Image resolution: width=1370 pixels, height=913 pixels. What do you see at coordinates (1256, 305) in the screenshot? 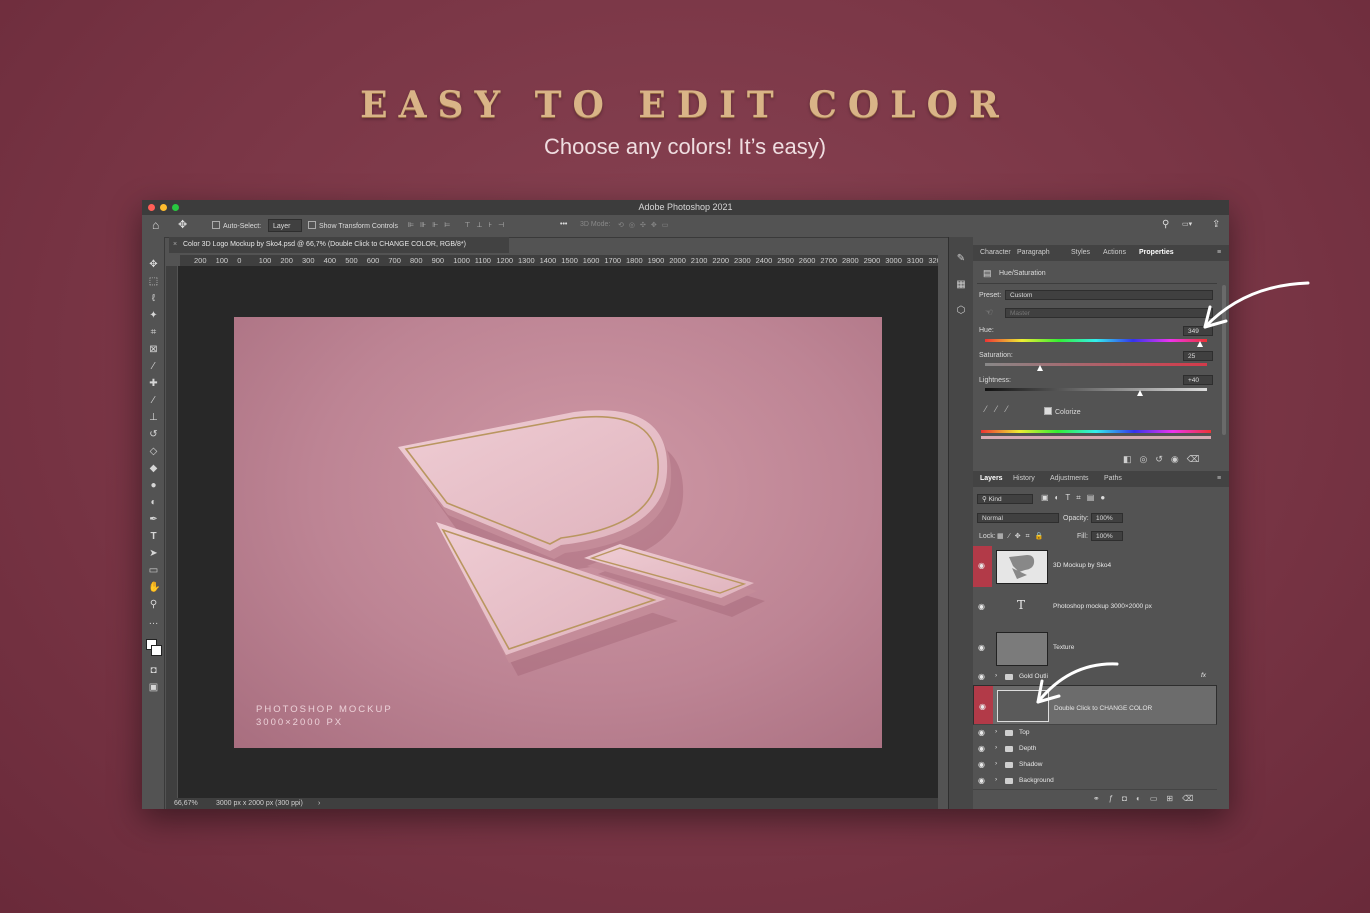
I see `arrow-to-hue-icon` at bounding box center [1256, 305].